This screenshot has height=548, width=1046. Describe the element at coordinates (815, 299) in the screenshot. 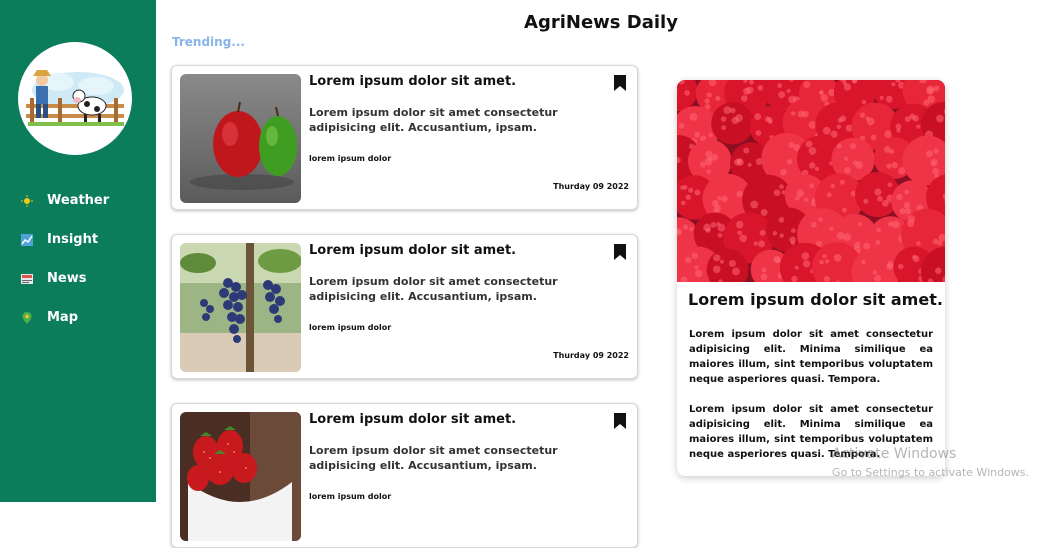

I see `featured-title: Lorem ipsum dolor sit amet.` at that location.